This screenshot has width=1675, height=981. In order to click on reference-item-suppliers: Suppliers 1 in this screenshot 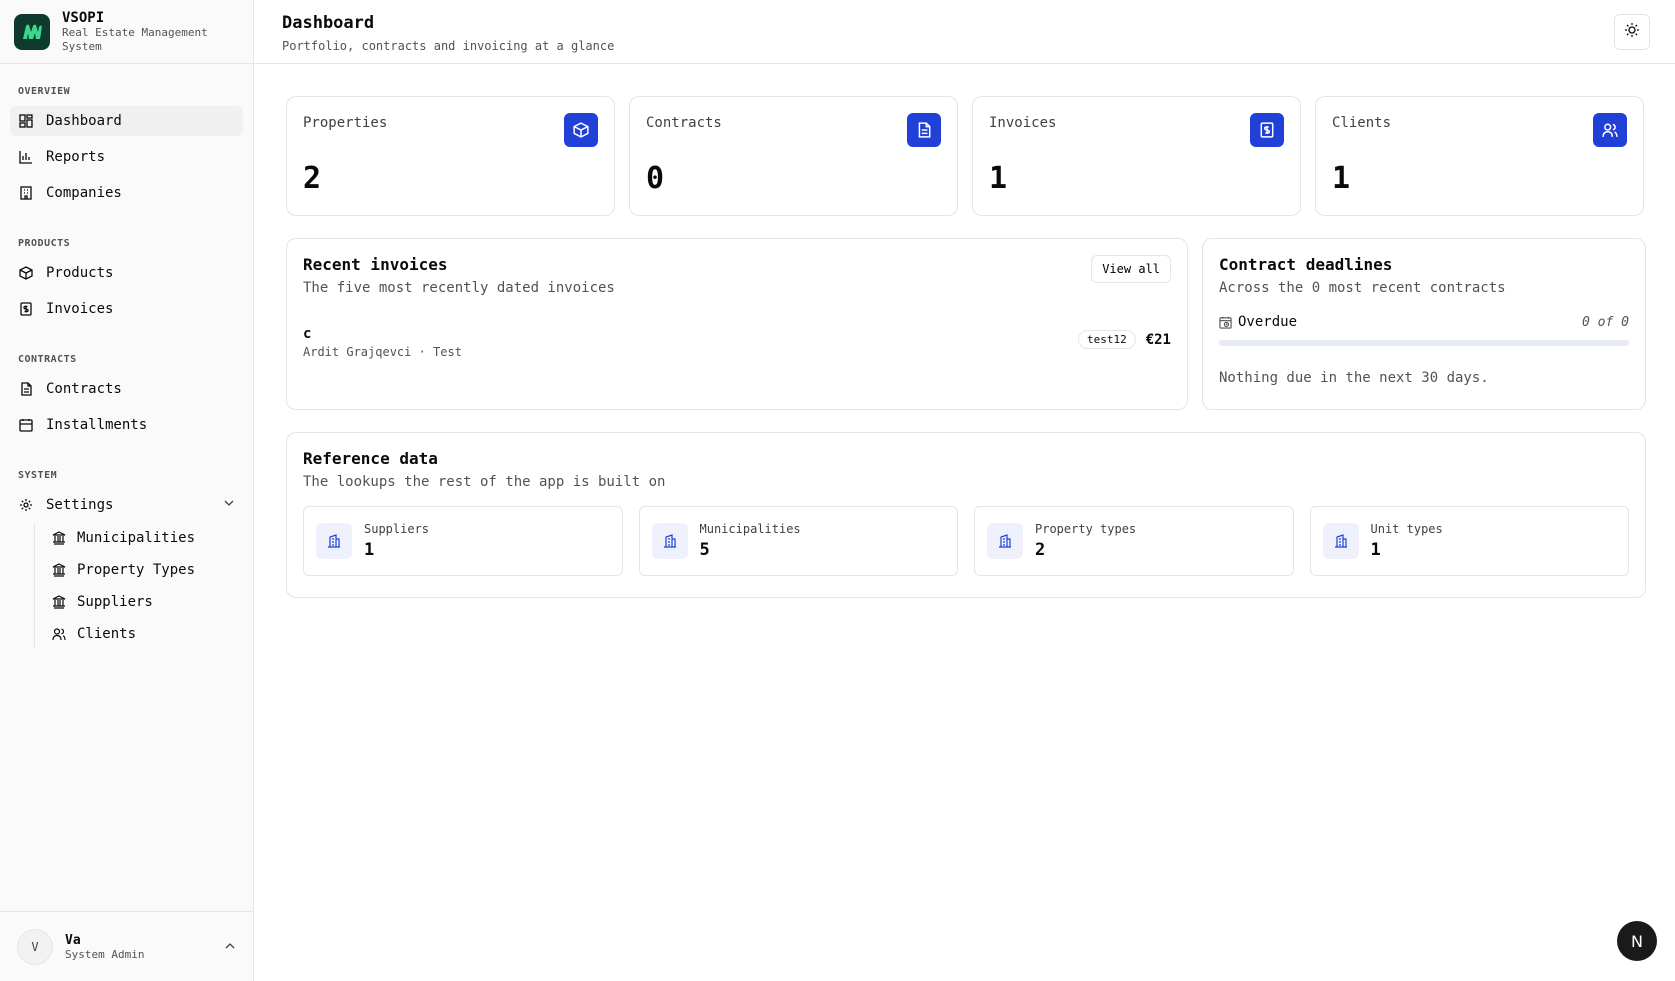, I will do `click(463, 541)`.